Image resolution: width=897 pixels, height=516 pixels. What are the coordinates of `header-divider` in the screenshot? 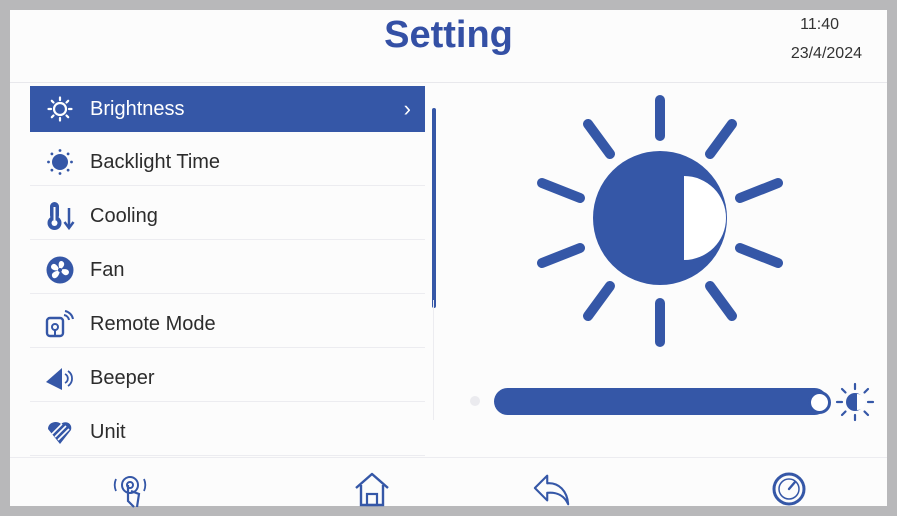 It's located at (448, 82).